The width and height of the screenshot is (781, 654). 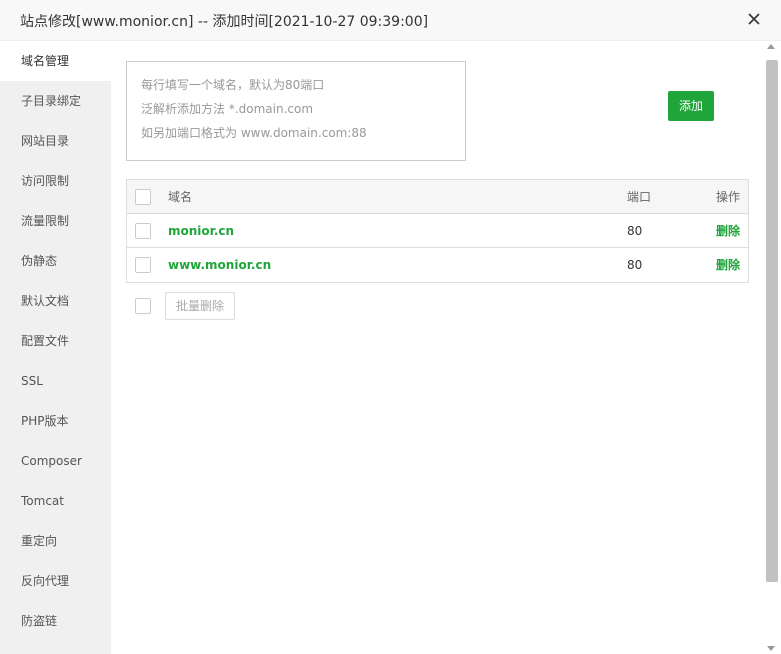 What do you see at coordinates (727, 197) in the screenshot?
I see `column-header-action: 操作` at bounding box center [727, 197].